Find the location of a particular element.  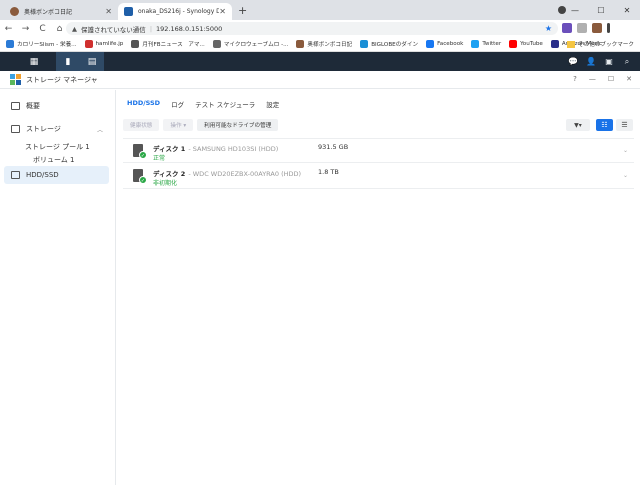

disk-size: 931.5 GB is located at coordinates (333, 147).